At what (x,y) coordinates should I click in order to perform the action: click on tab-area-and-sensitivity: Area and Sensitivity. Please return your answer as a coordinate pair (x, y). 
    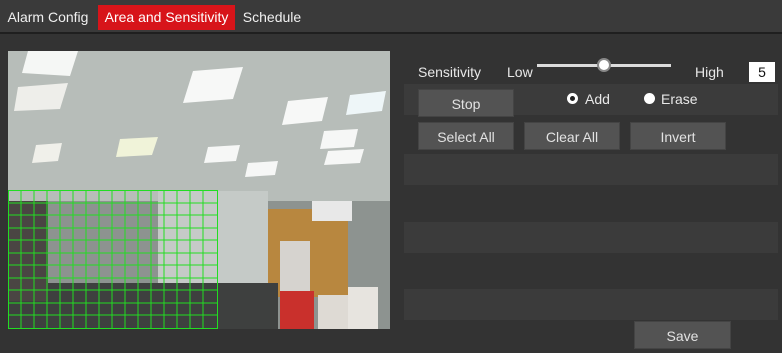
    Looking at the image, I should click on (166, 17).